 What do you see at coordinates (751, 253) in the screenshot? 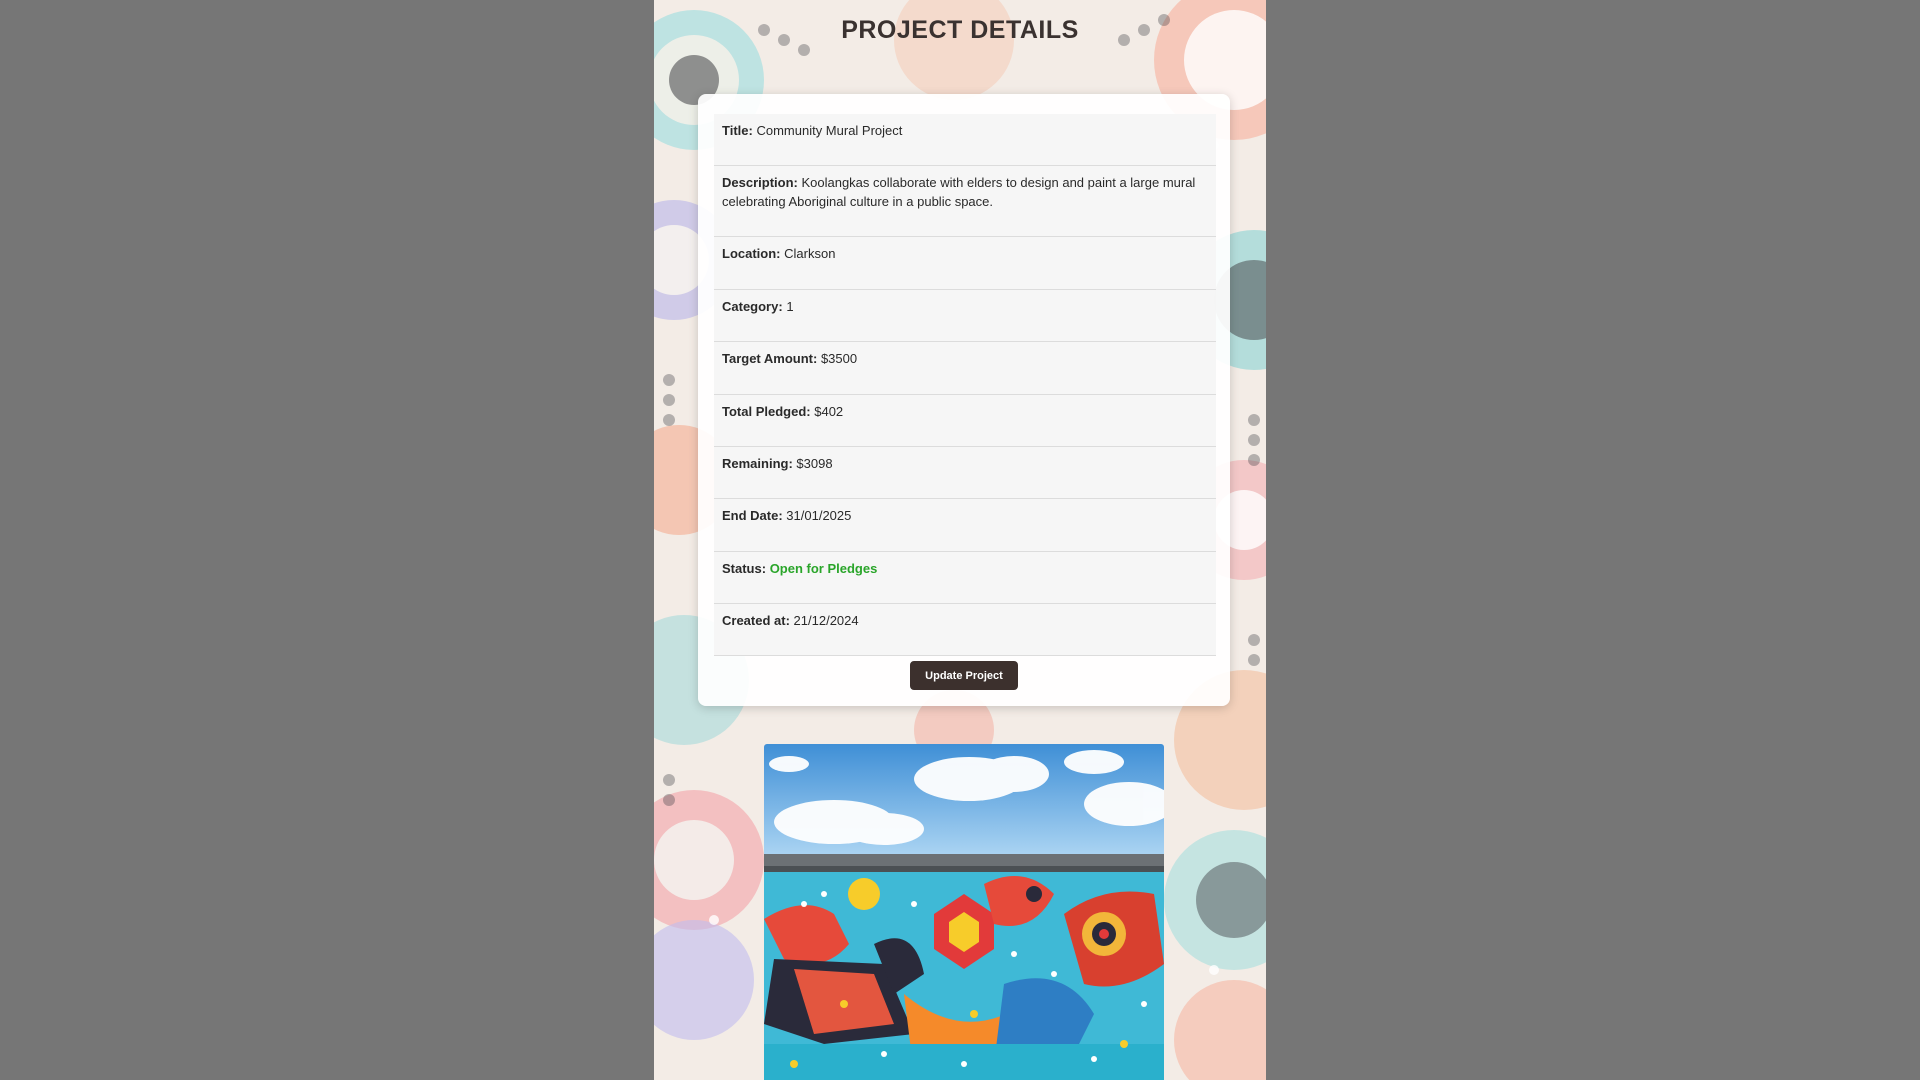
I see `location-label: Location:` at bounding box center [751, 253].